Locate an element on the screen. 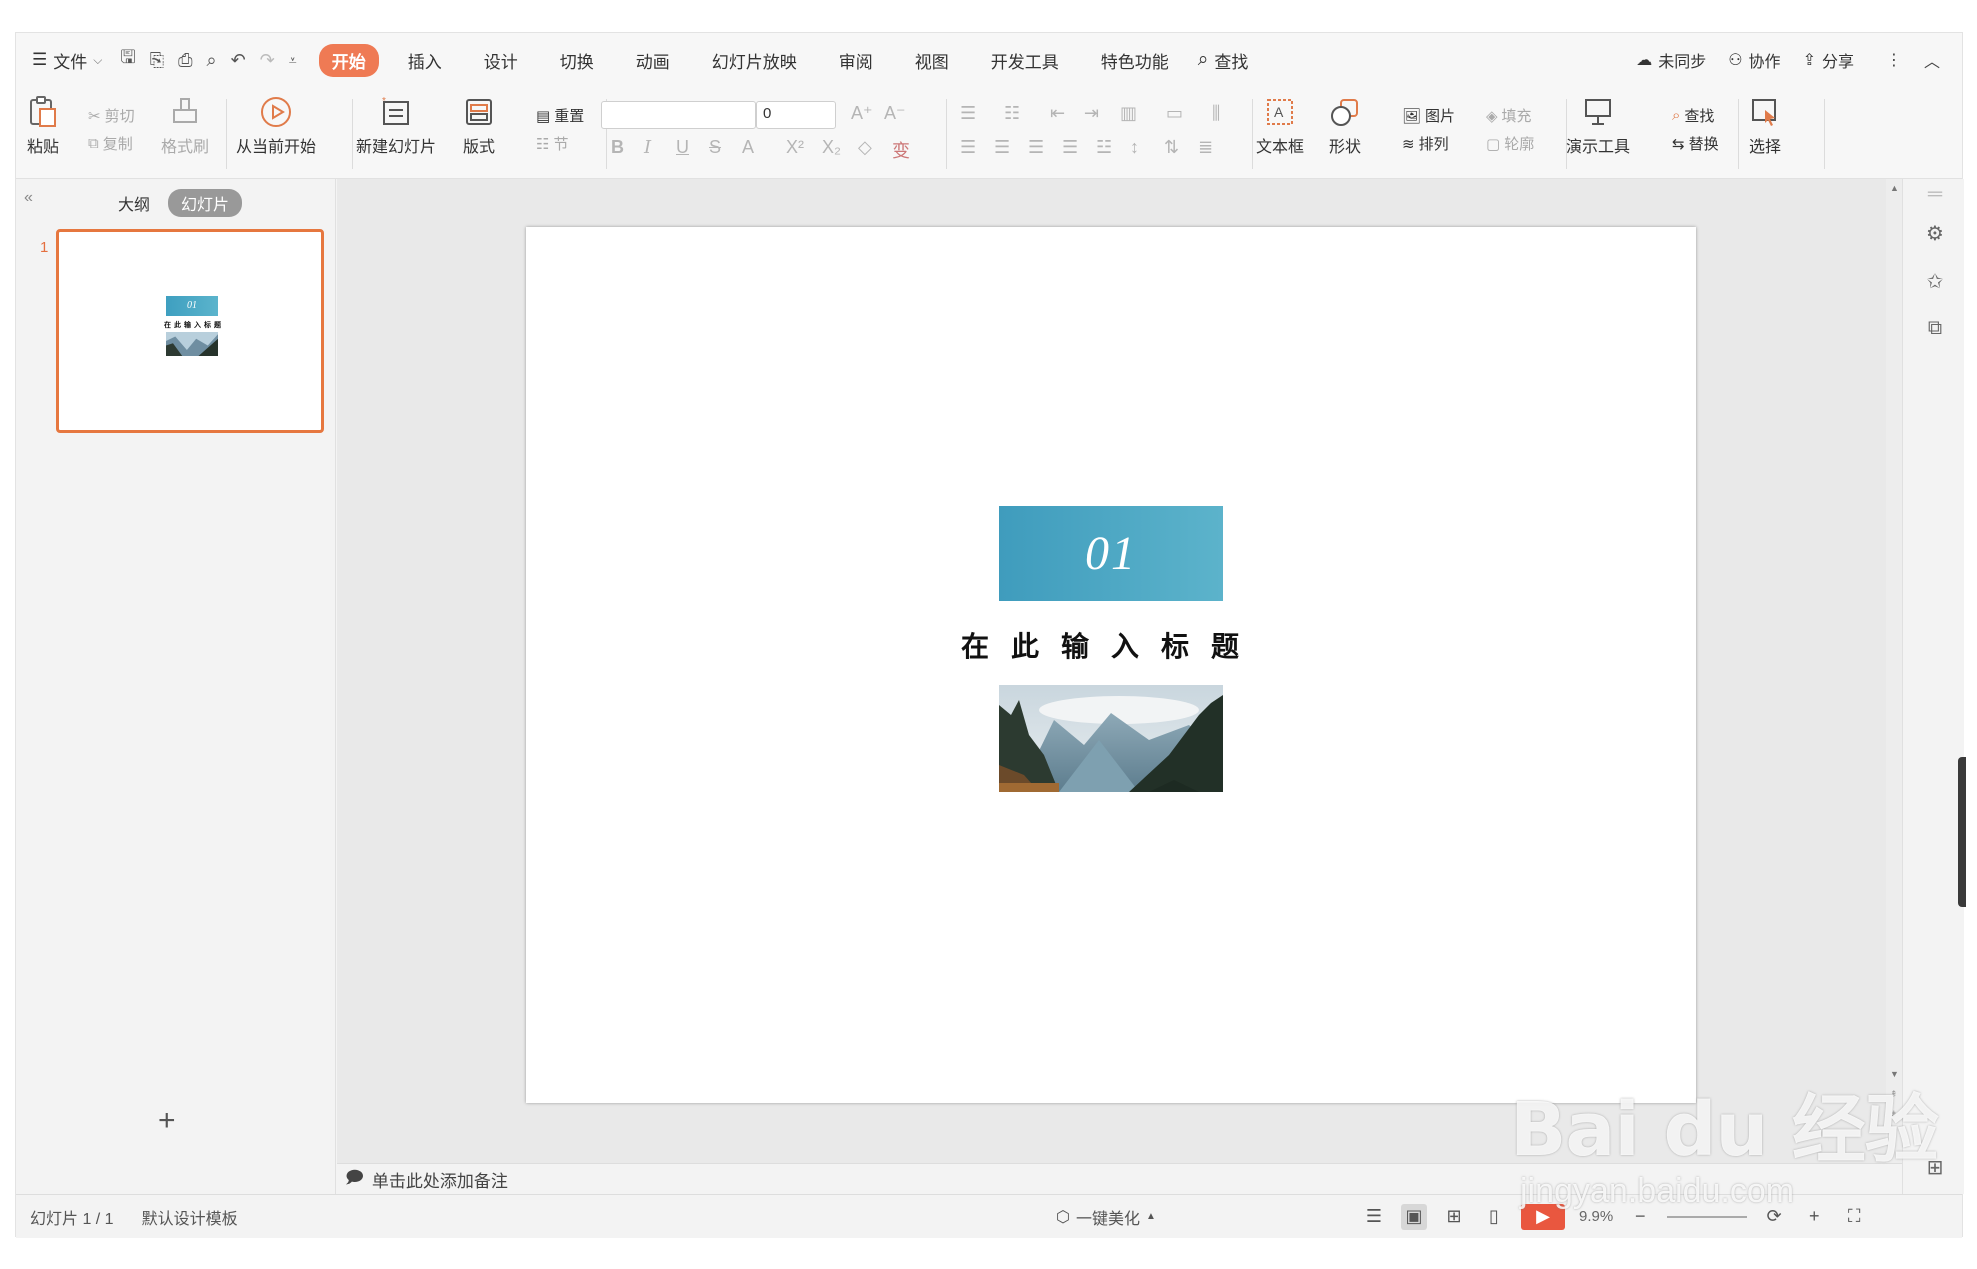 Image resolution: width=1977 pixels, height=1269 pixels. tab-insert: 插入 is located at coordinates (425, 60).